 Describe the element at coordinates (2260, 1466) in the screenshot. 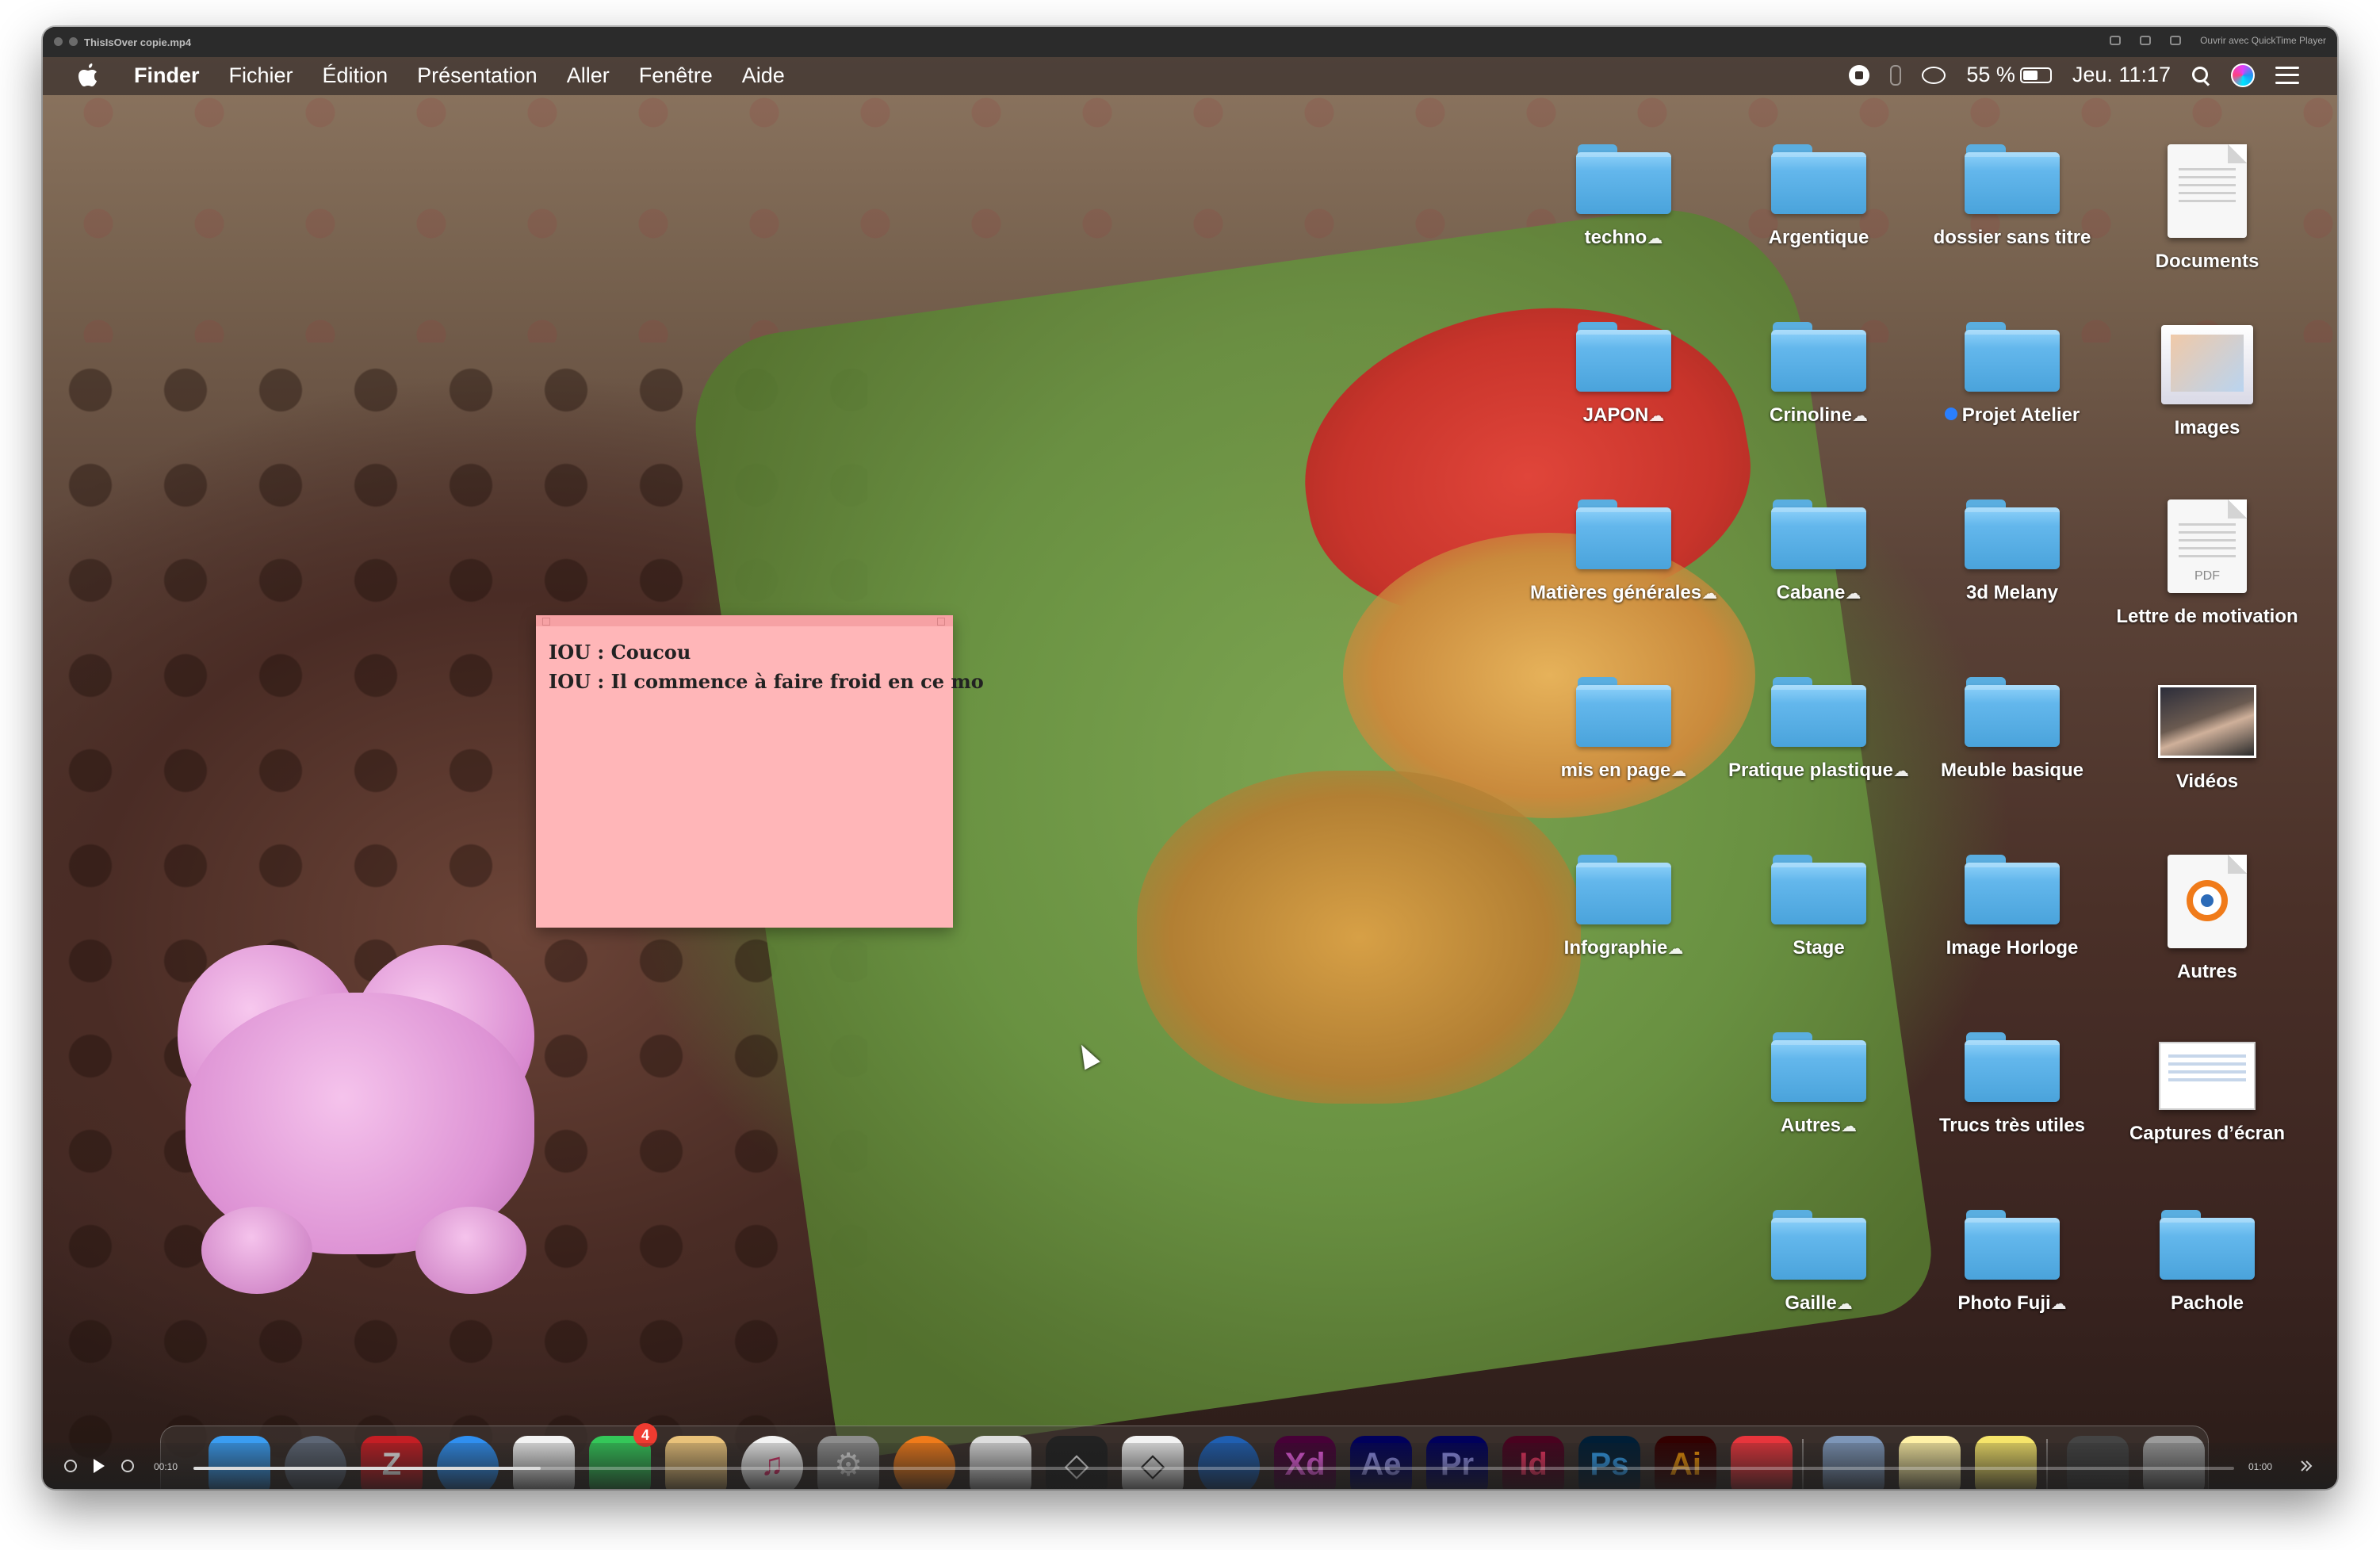

I see `duration: 01:00` at that location.